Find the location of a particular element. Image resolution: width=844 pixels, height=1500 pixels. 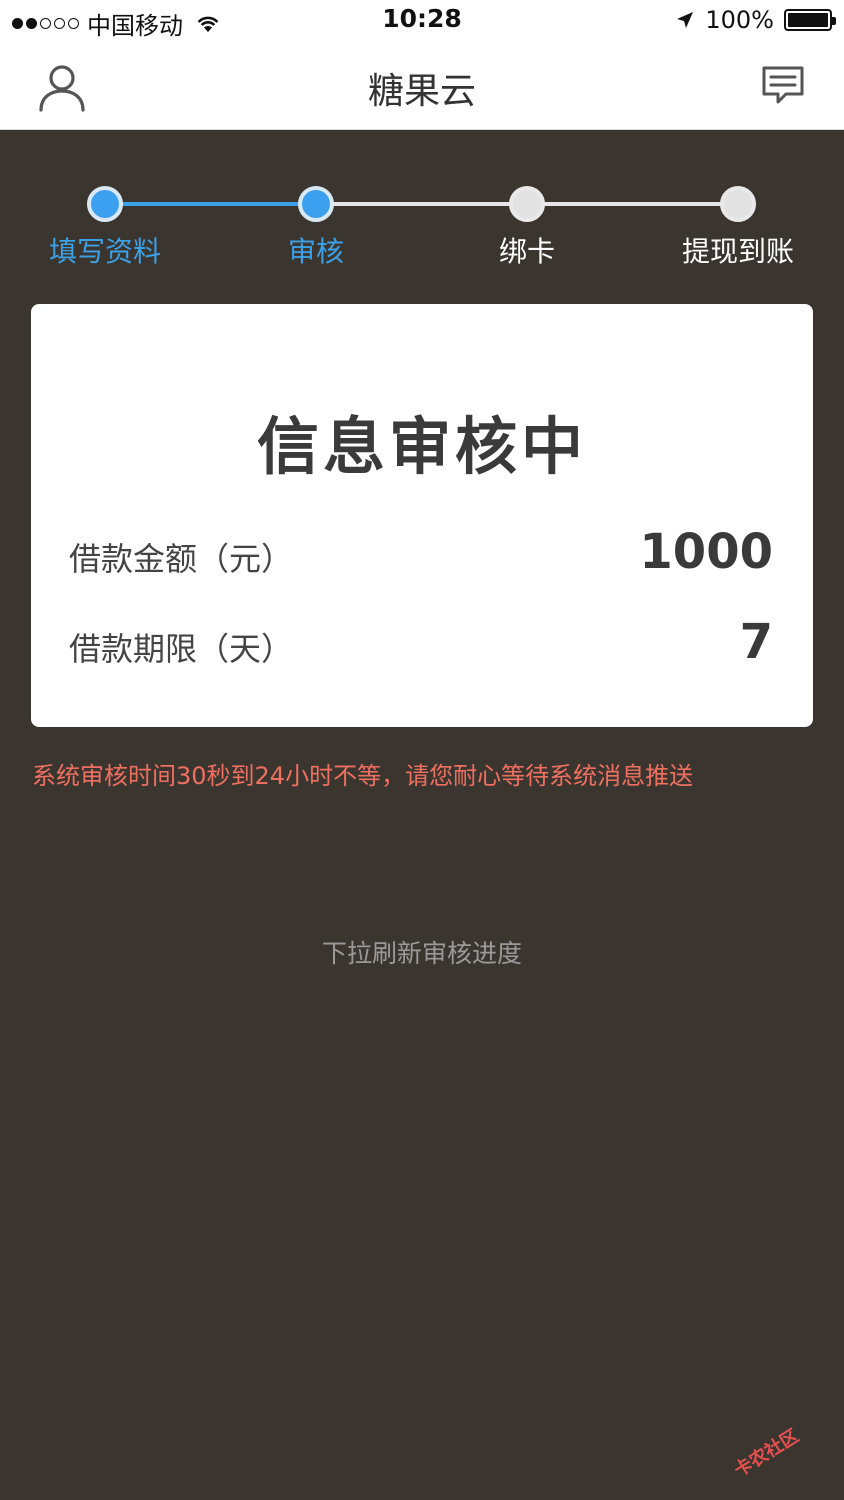

loan-term-value: 7 is located at coordinates (756, 642).